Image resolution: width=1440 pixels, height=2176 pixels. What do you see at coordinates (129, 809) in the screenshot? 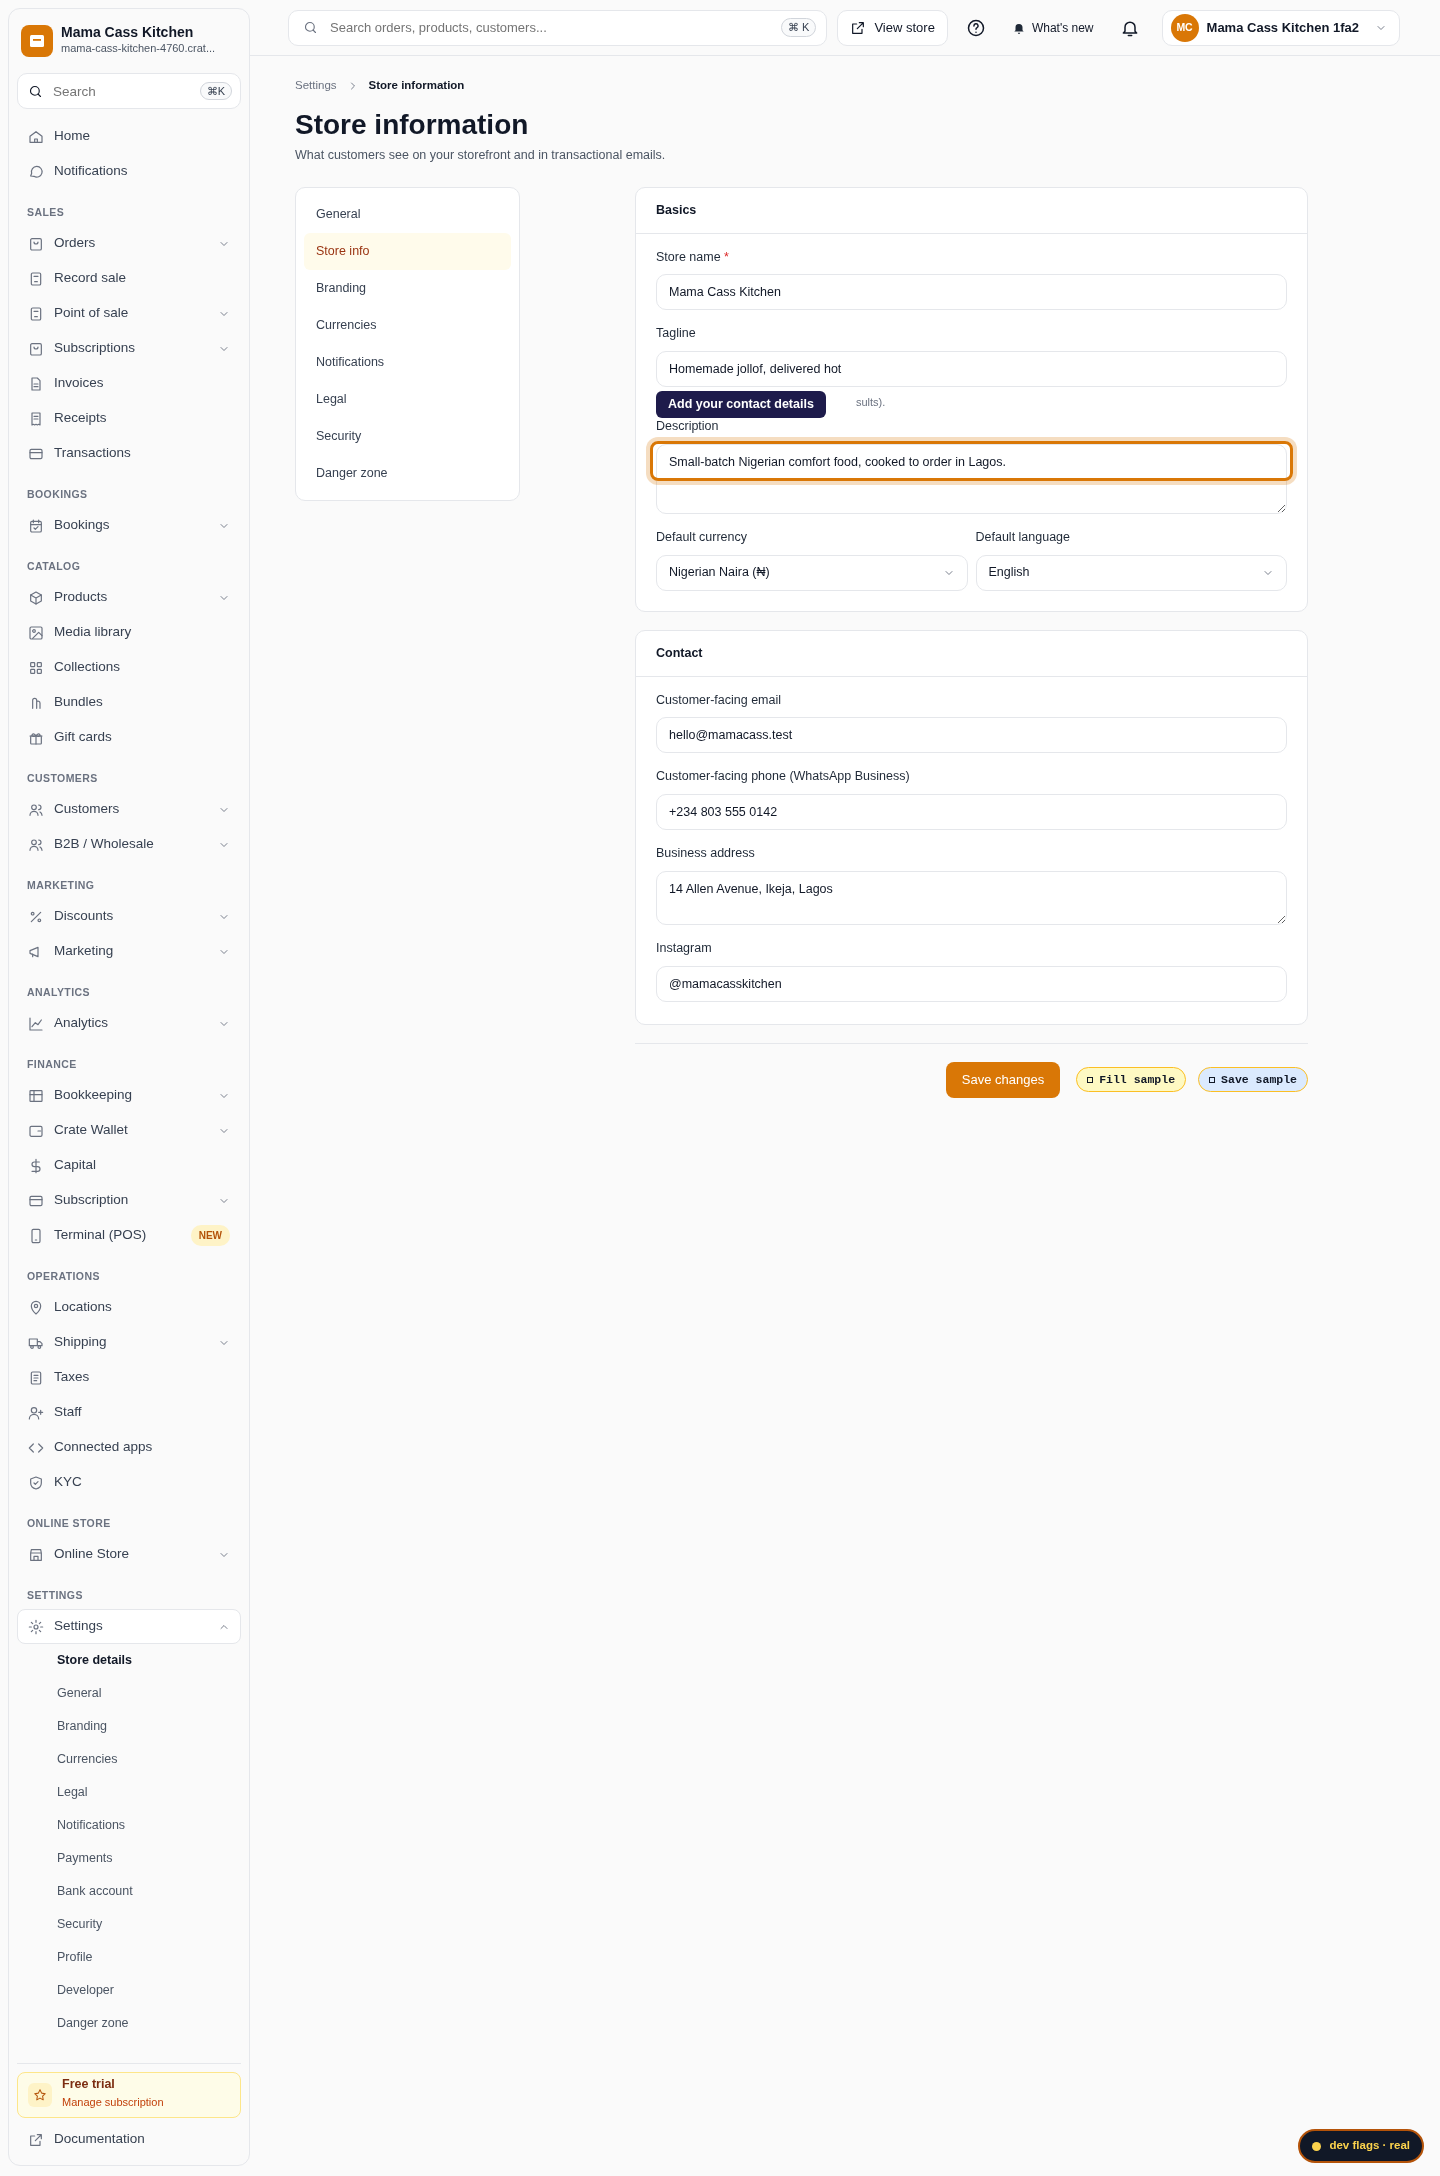
I see `sidebar-item: Customers` at bounding box center [129, 809].